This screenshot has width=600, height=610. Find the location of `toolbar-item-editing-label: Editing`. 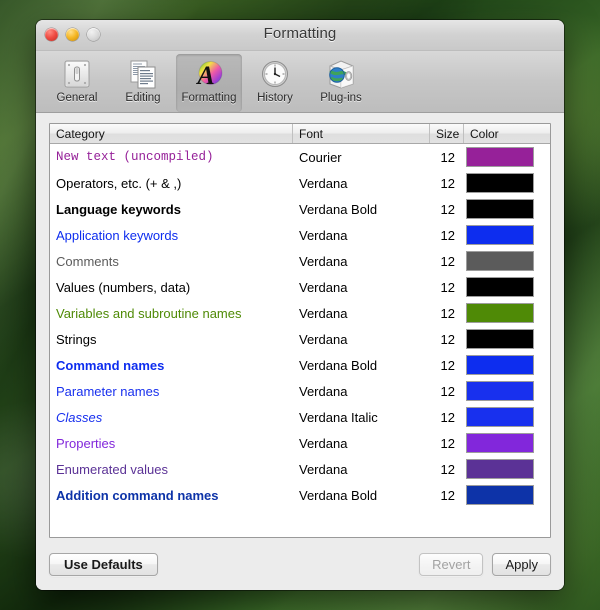

toolbar-item-editing-label: Editing is located at coordinates (143, 98).